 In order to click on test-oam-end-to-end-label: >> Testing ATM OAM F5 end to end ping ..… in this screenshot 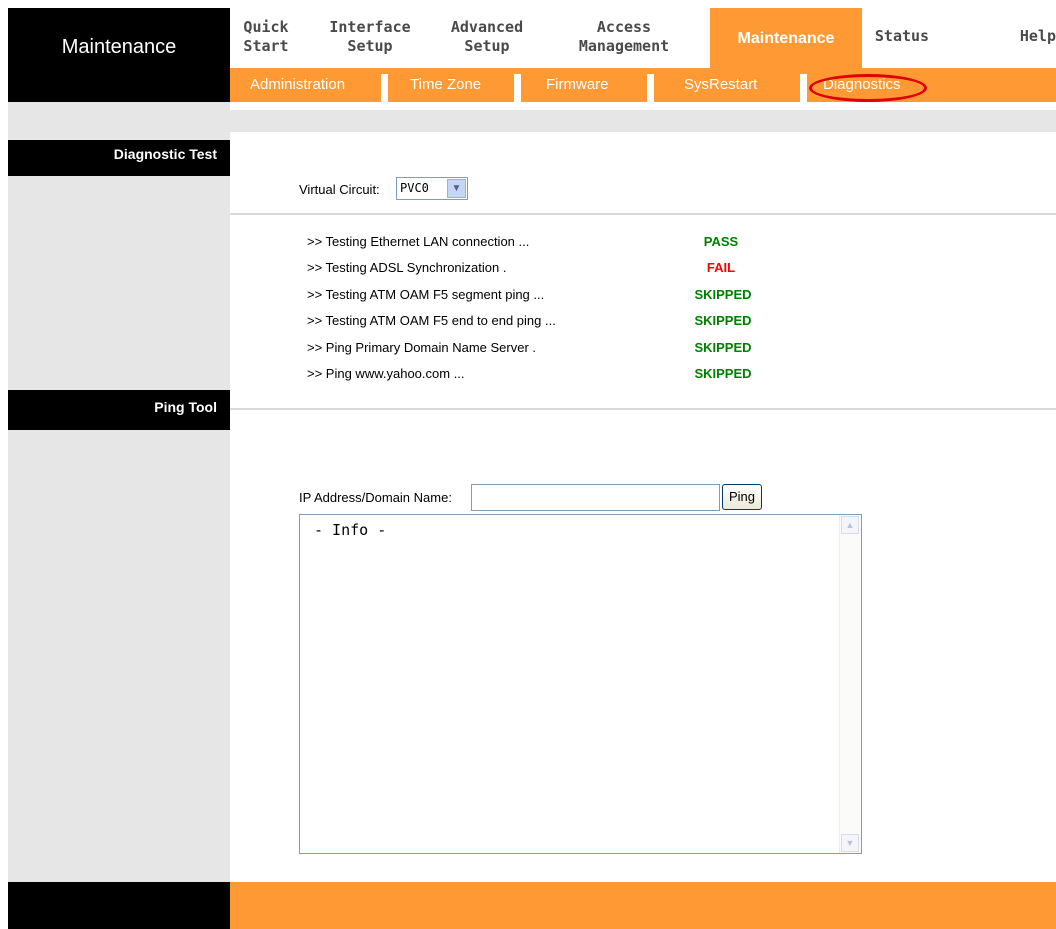, I will do `click(431, 320)`.